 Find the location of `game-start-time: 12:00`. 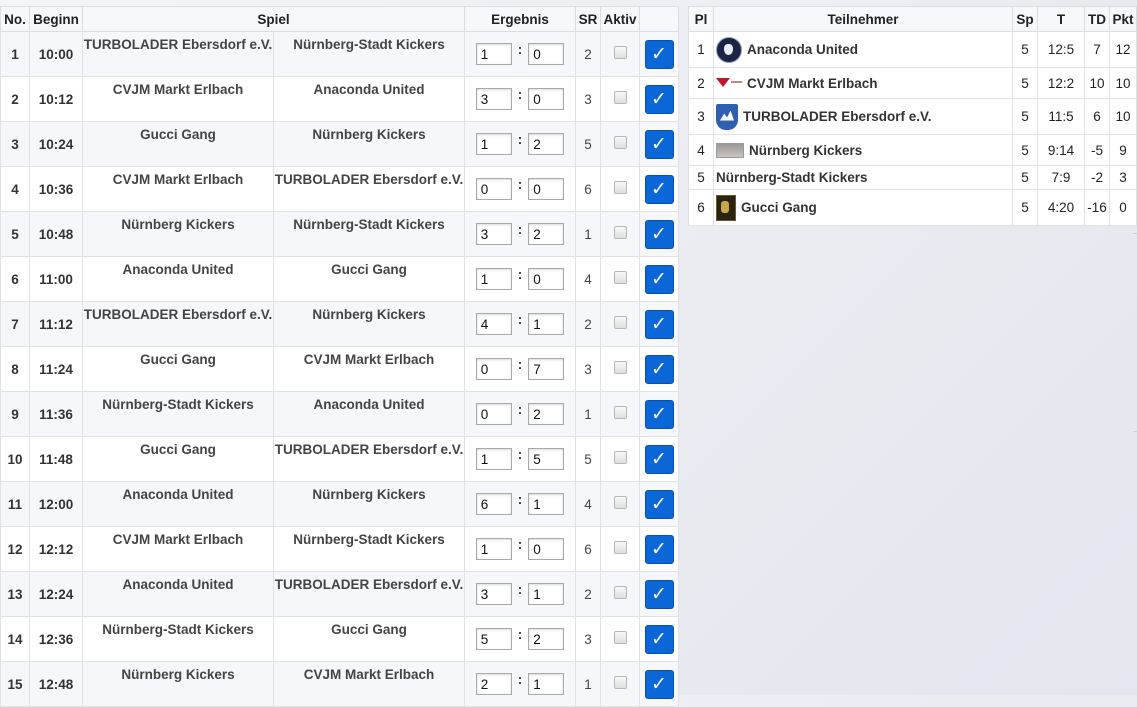

game-start-time: 12:00 is located at coordinates (56, 504).